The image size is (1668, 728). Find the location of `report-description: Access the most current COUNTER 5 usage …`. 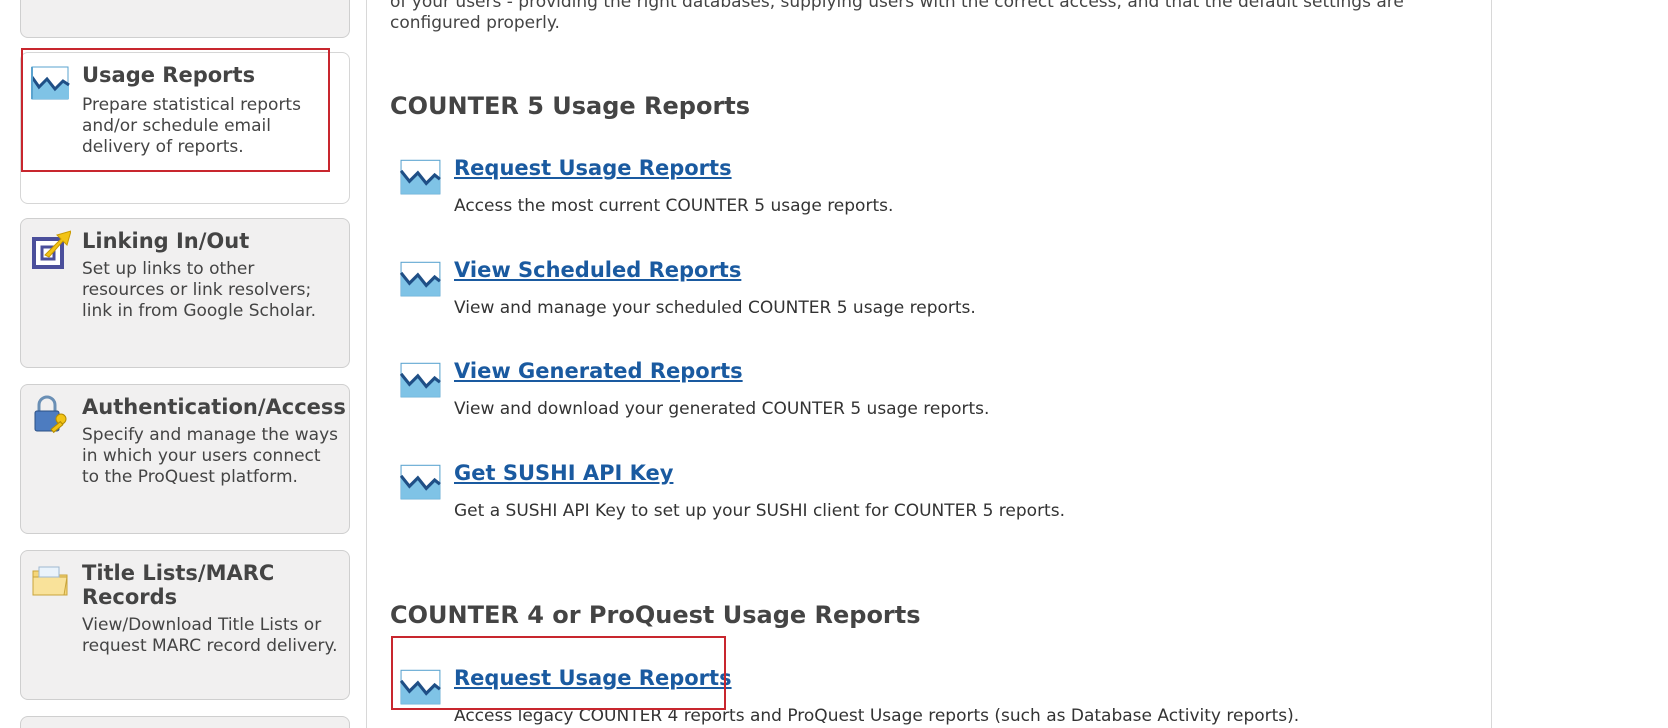

report-description: Access the most current COUNTER 5 usage … is located at coordinates (674, 206).